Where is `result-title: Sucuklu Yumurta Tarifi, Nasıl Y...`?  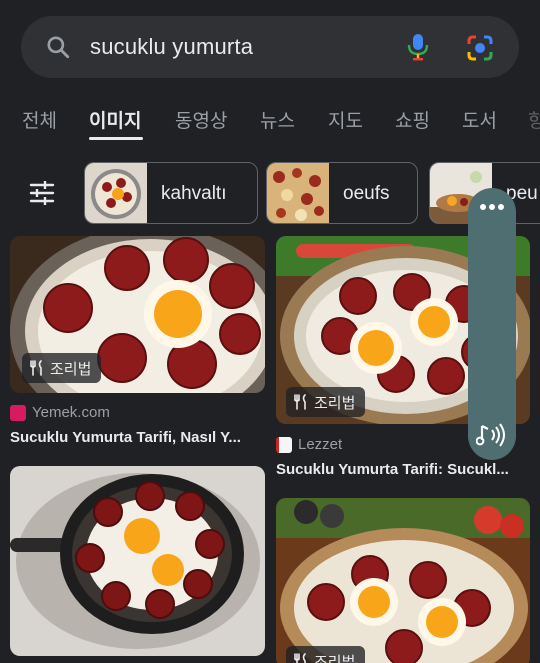
result-title: Sucuklu Yumurta Tarifi, Nasıl Y... is located at coordinates (125, 437).